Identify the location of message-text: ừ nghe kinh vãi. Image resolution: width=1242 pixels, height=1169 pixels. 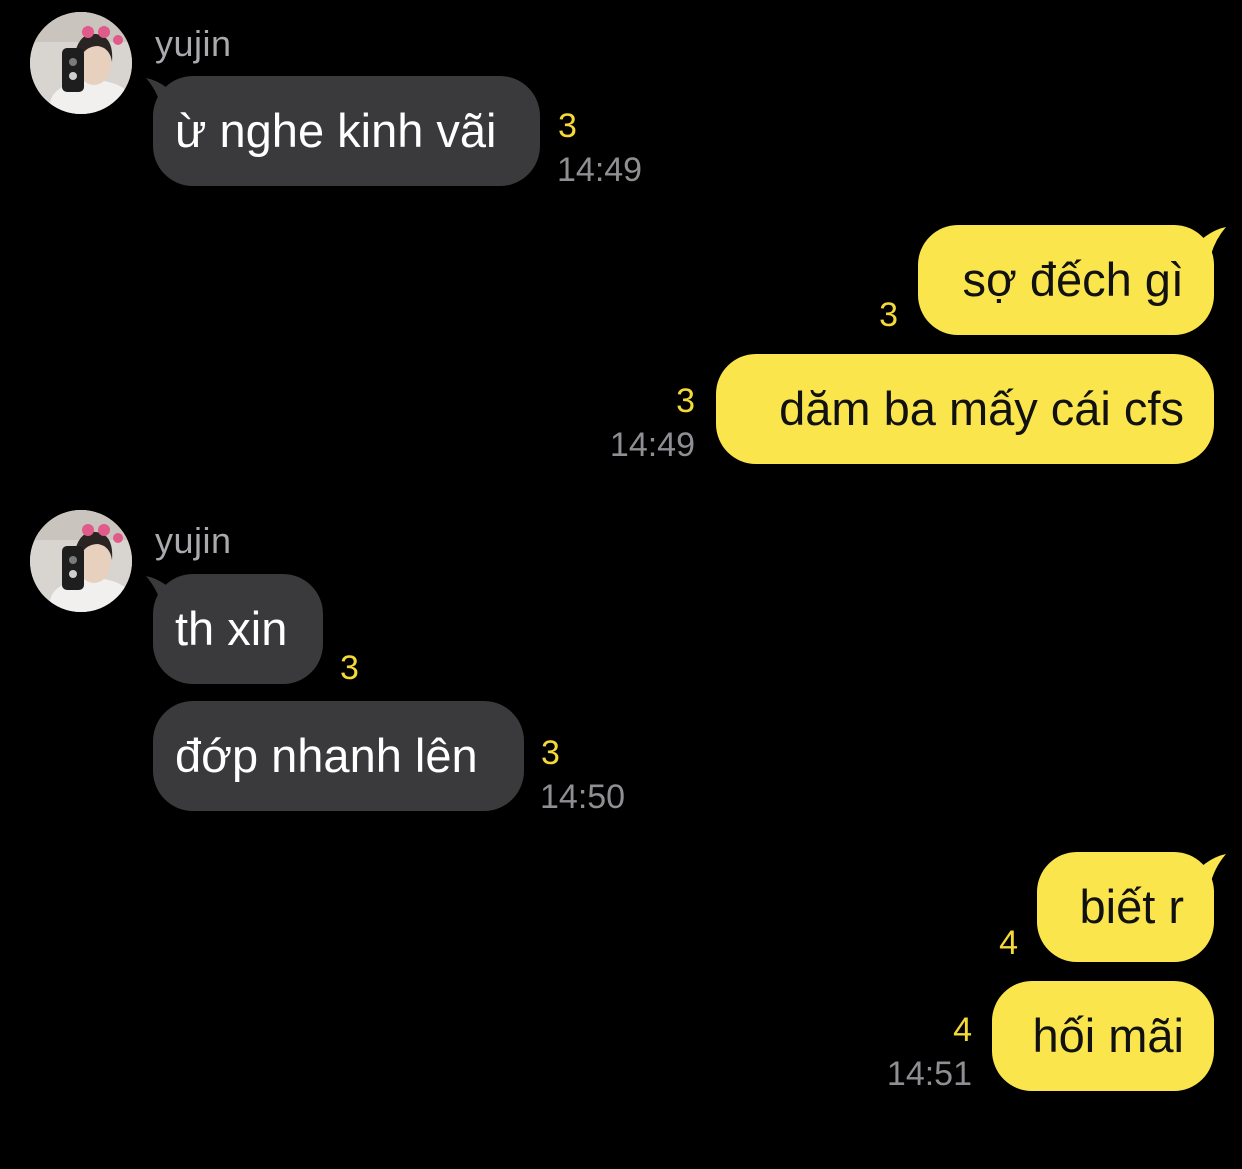
(336, 130).